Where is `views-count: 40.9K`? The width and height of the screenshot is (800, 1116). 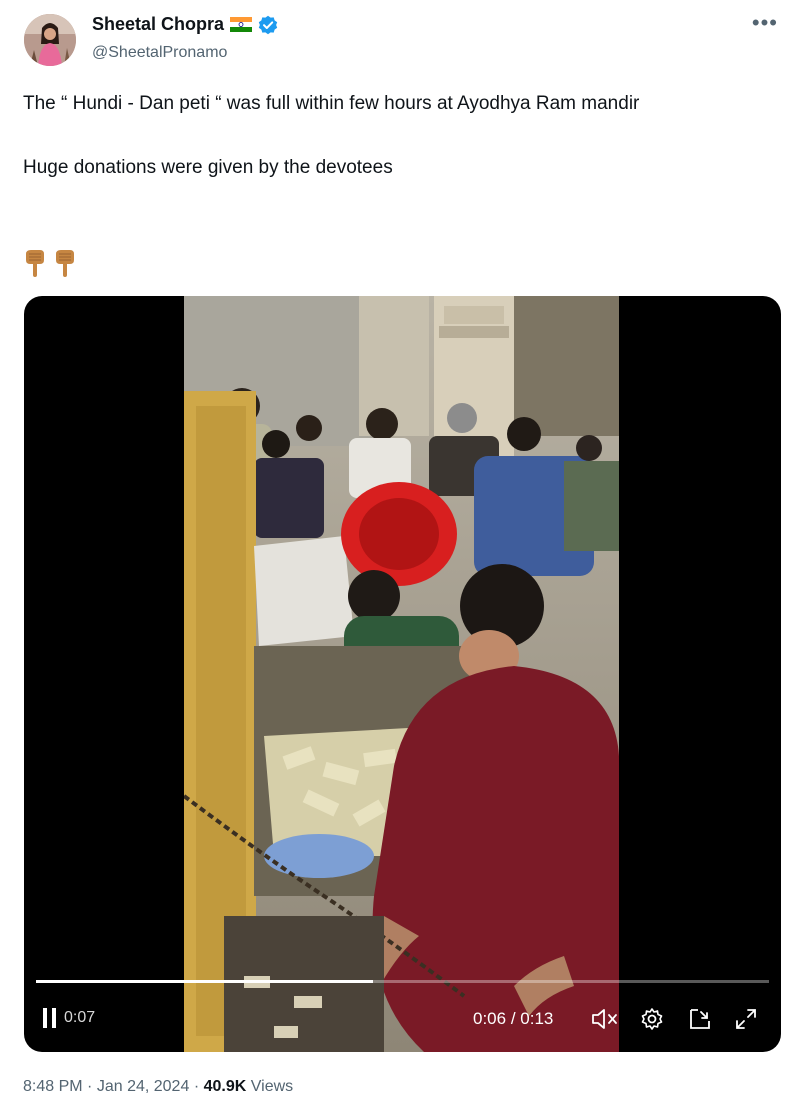
views-count: 40.9K is located at coordinates (225, 1086).